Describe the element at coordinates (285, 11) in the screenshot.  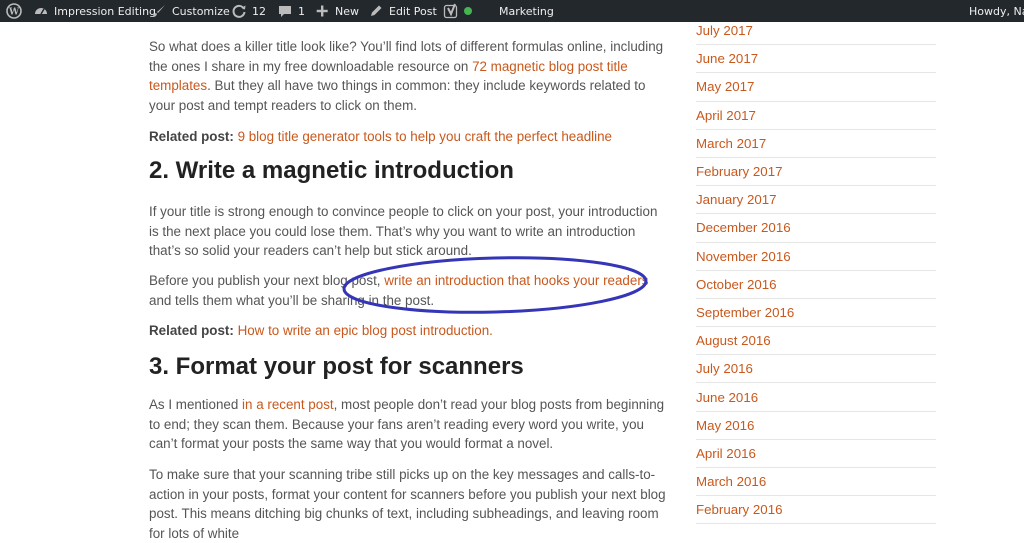
I see `comment-bubble-icon` at that location.